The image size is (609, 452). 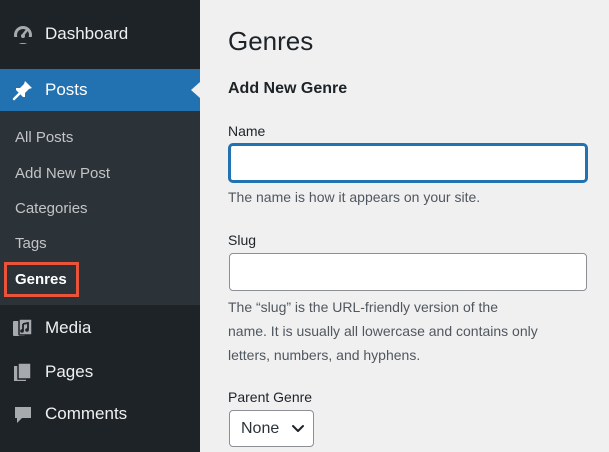 I want to click on parent-genre-selected: None, so click(x=260, y=428).